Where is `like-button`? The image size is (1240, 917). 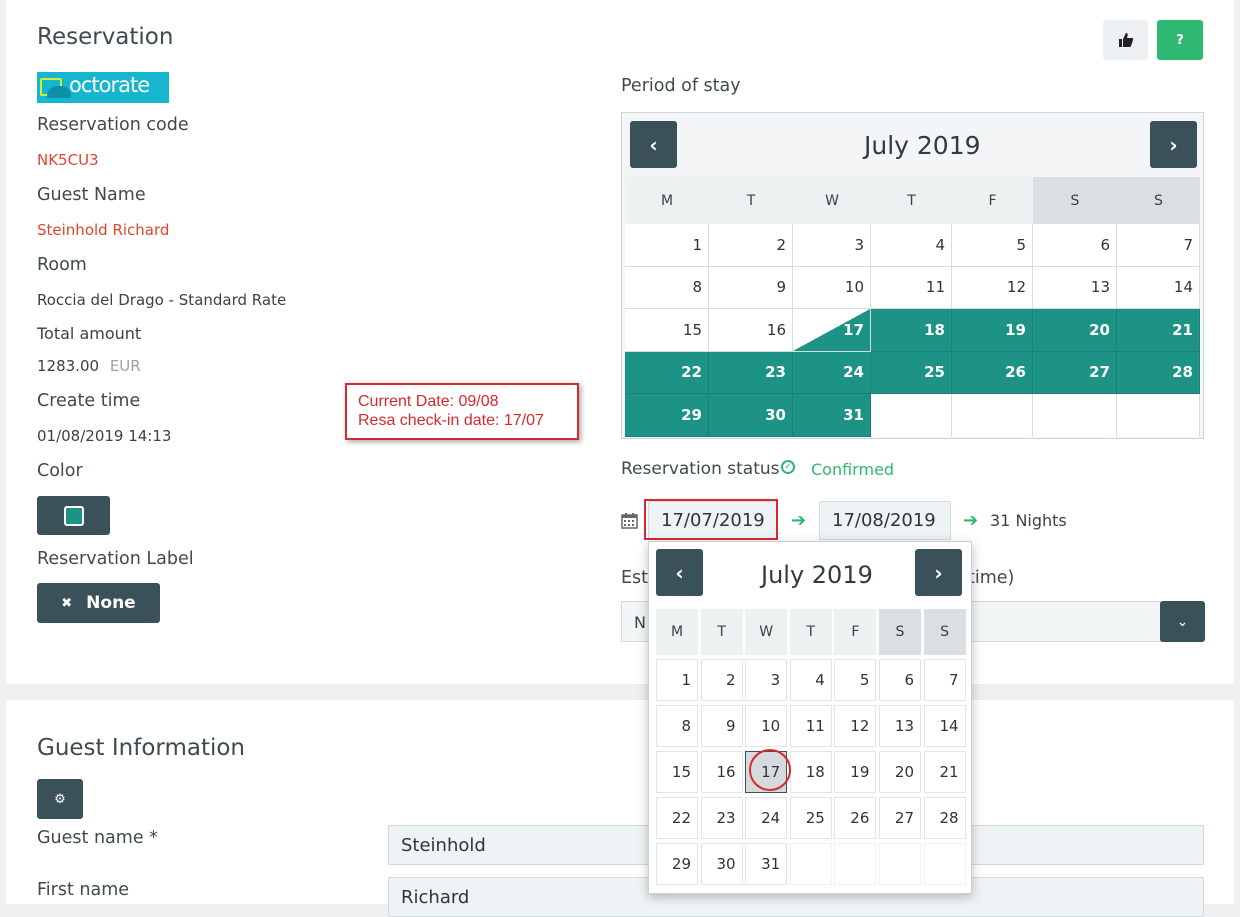
like-button is located at coordinates (1125, 40).